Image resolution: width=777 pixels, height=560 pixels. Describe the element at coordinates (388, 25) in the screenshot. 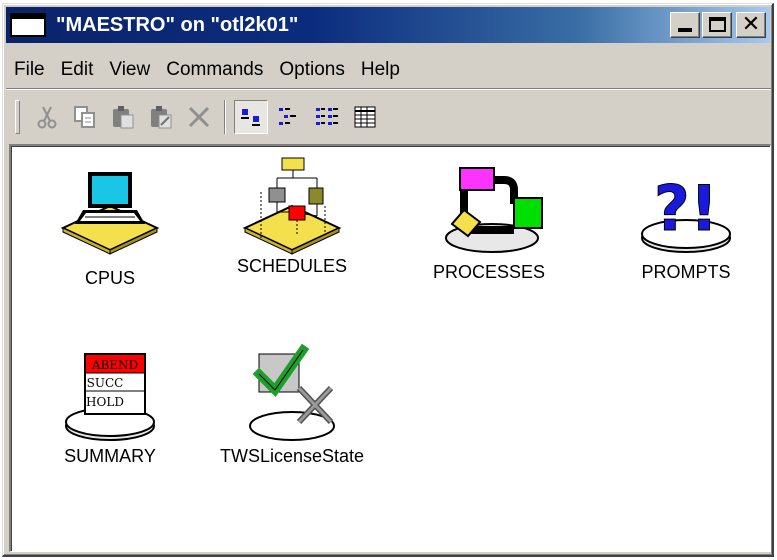

I see `title-bar: "MAESTRO" on "otl2k01" ✕` at that location.